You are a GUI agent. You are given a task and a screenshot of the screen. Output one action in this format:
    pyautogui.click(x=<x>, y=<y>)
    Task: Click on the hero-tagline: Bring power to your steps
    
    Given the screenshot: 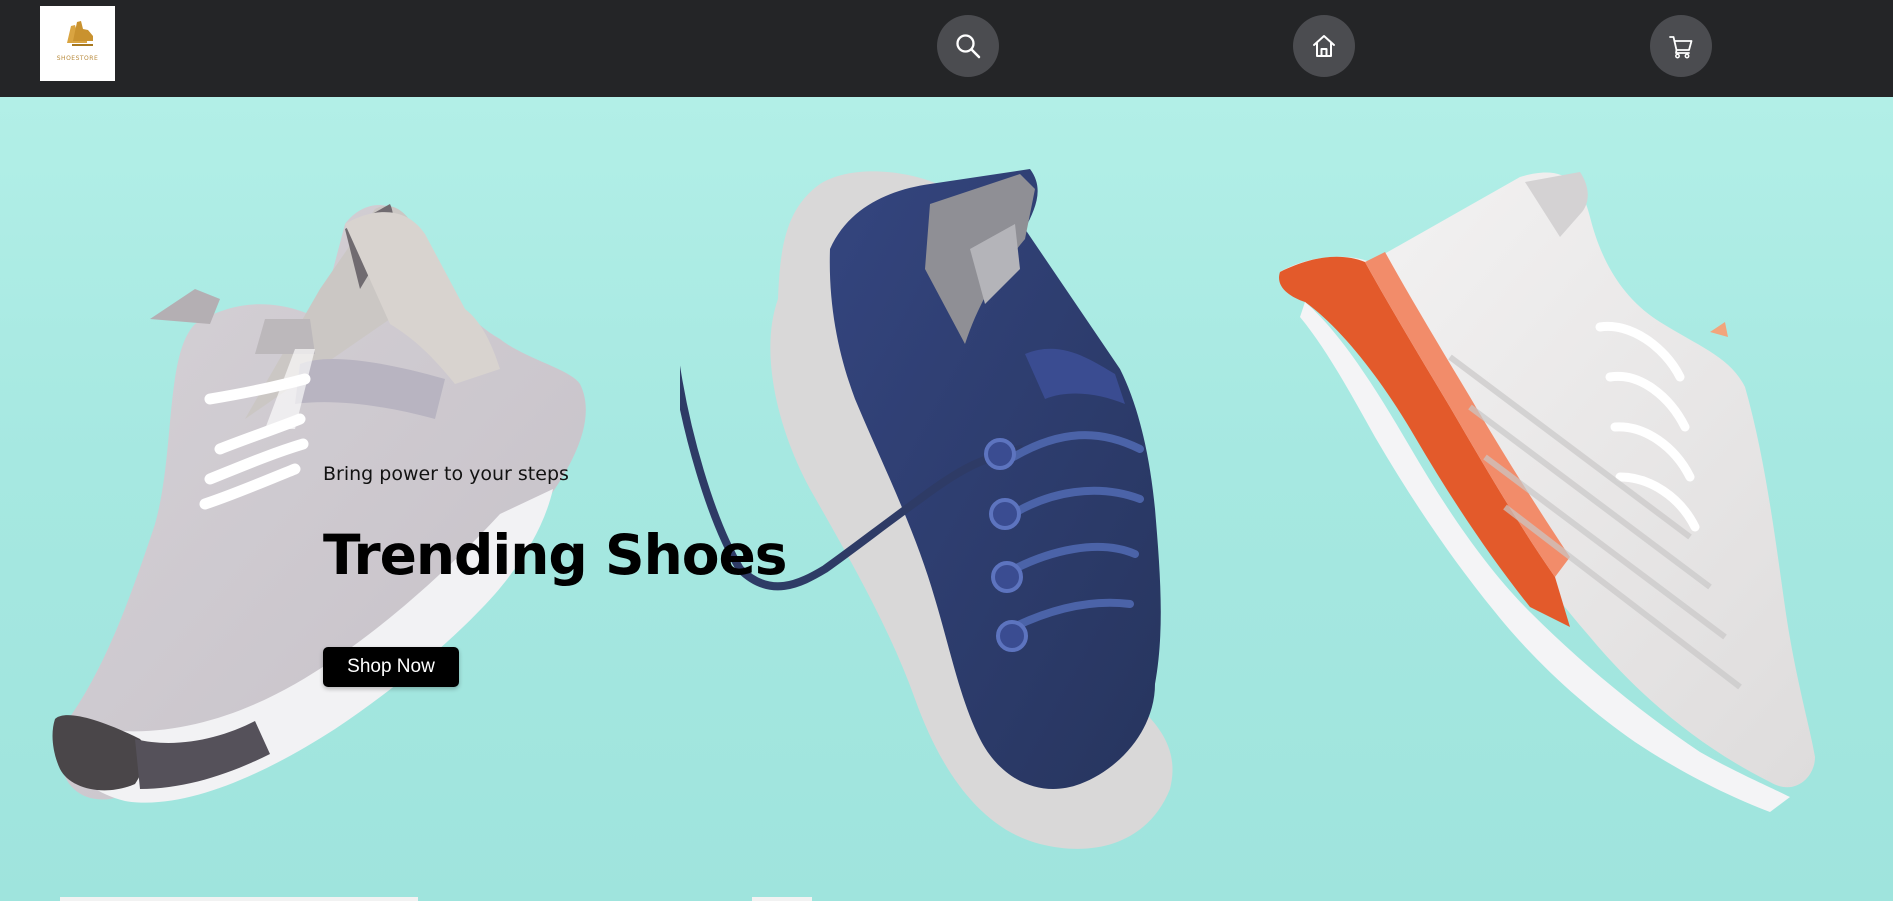 What is the action you would take?
    pyautogui.click(x=446, y=474)
    